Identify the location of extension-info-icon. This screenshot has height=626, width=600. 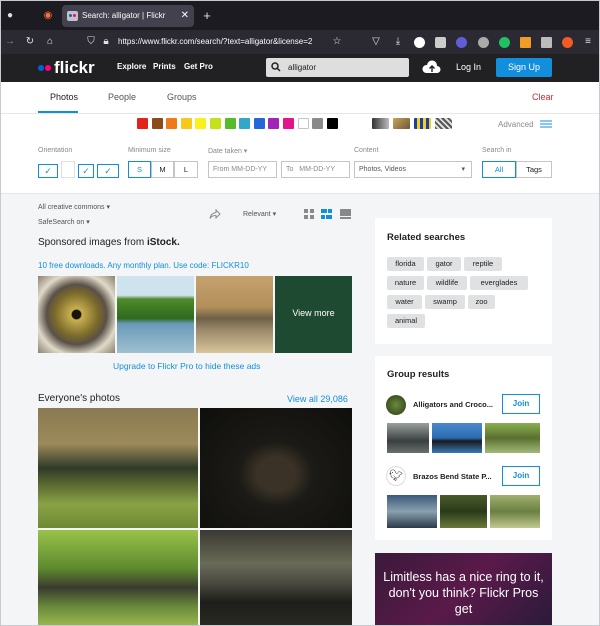
(461, 42).